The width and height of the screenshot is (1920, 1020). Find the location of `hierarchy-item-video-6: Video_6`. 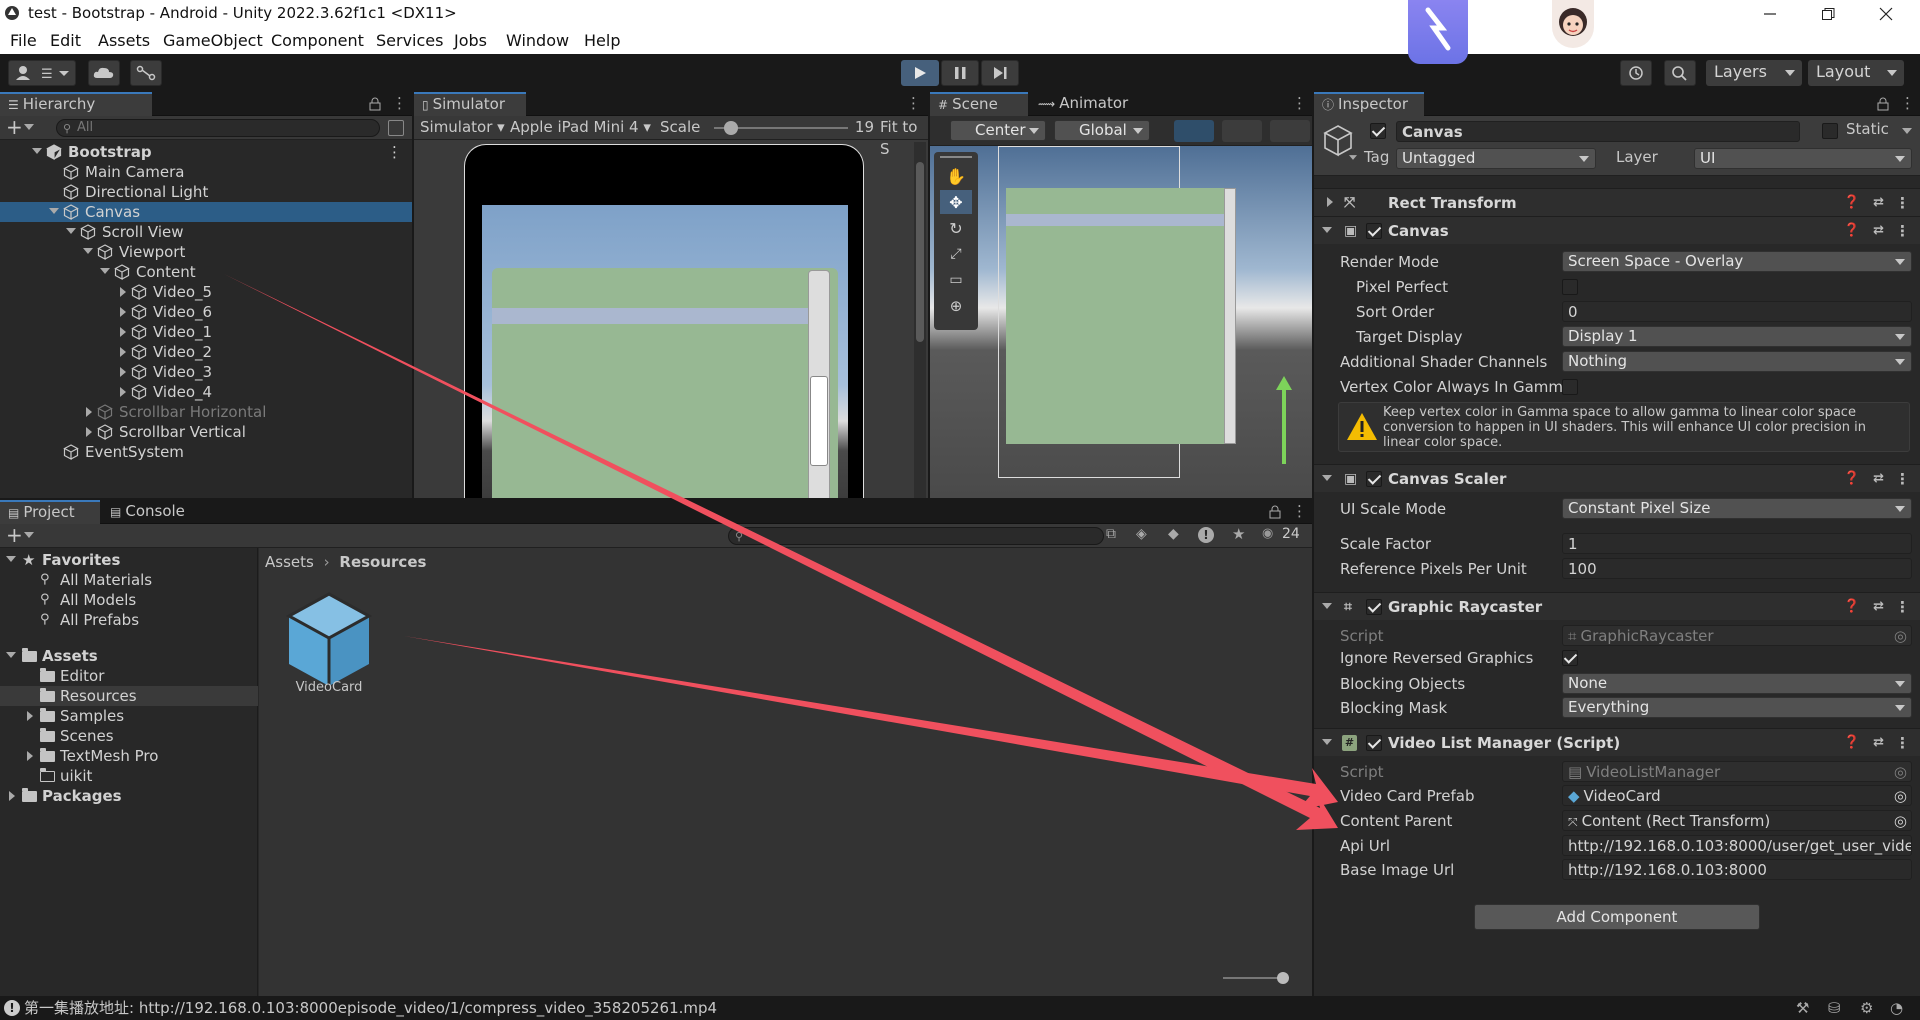

hierarchy-item-video-6: Video_6 is located at coordinates (206, 312).